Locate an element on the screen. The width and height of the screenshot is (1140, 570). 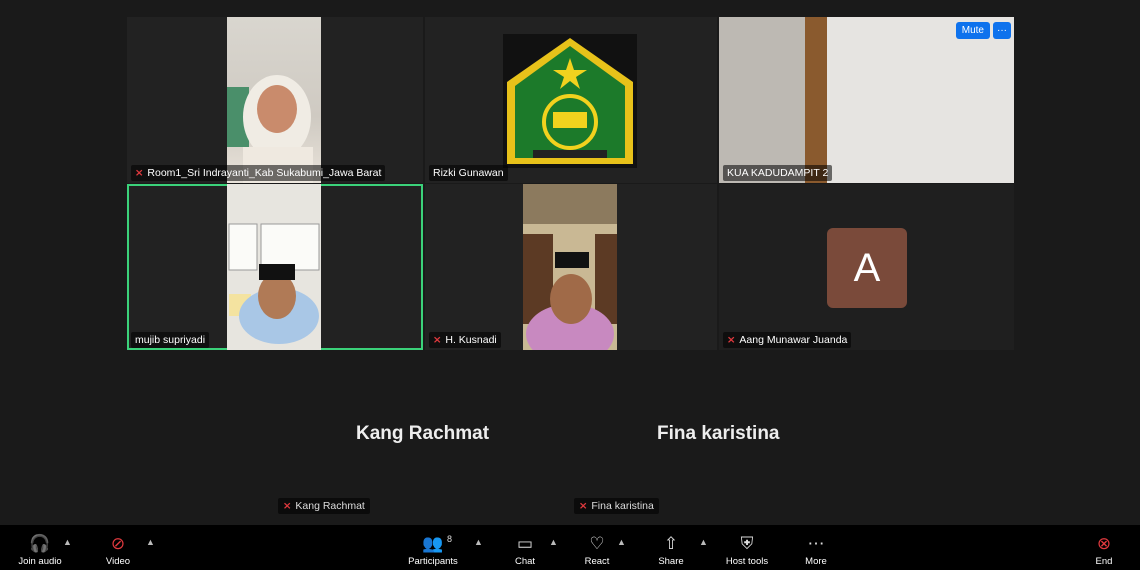
heart-icon: ♡ is located at coordinates (597, 543).